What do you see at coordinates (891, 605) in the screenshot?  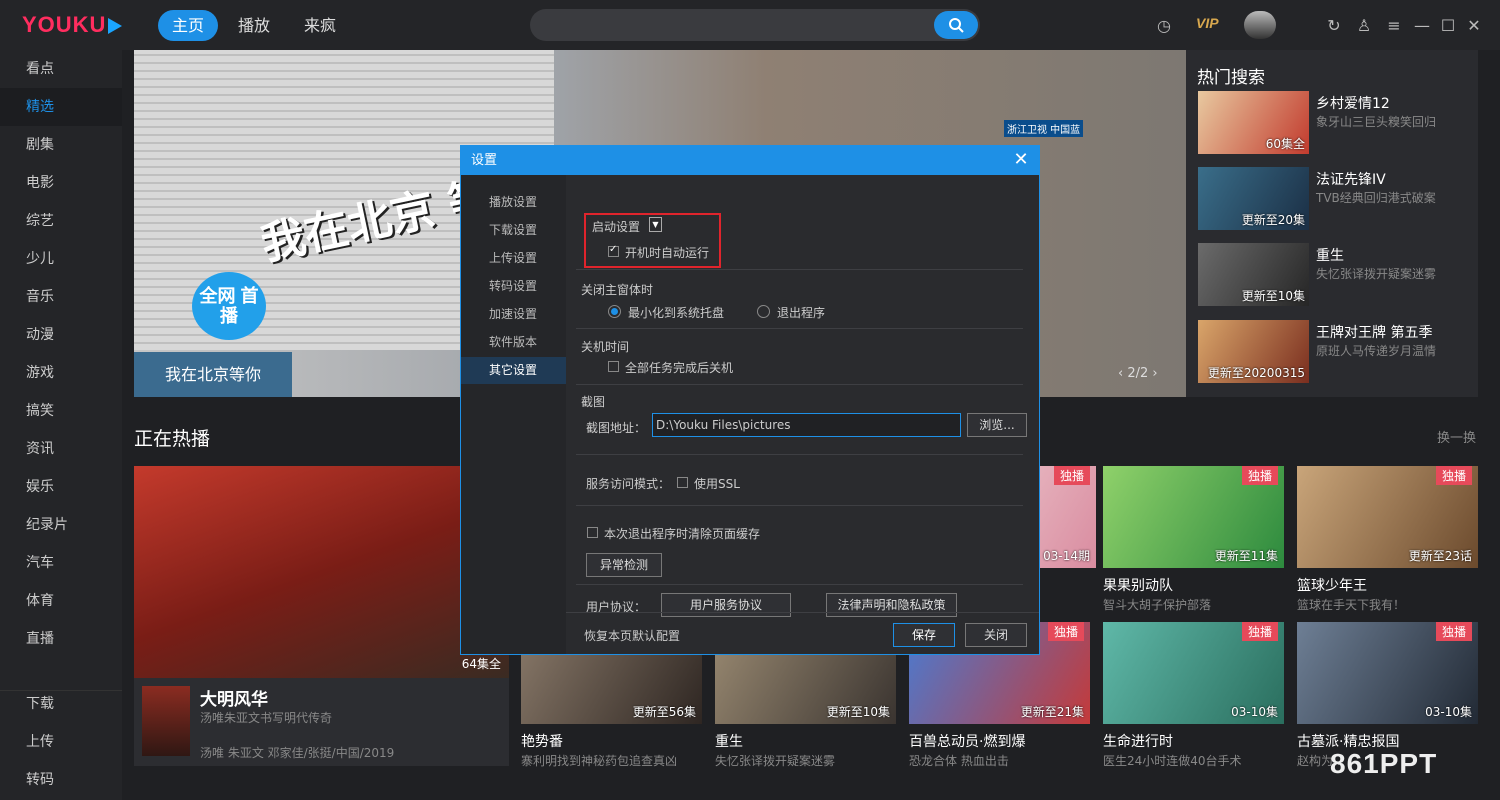 I see `legal-privacy-button: 法律声明和隐私政策` at bounding box center [891, 605].